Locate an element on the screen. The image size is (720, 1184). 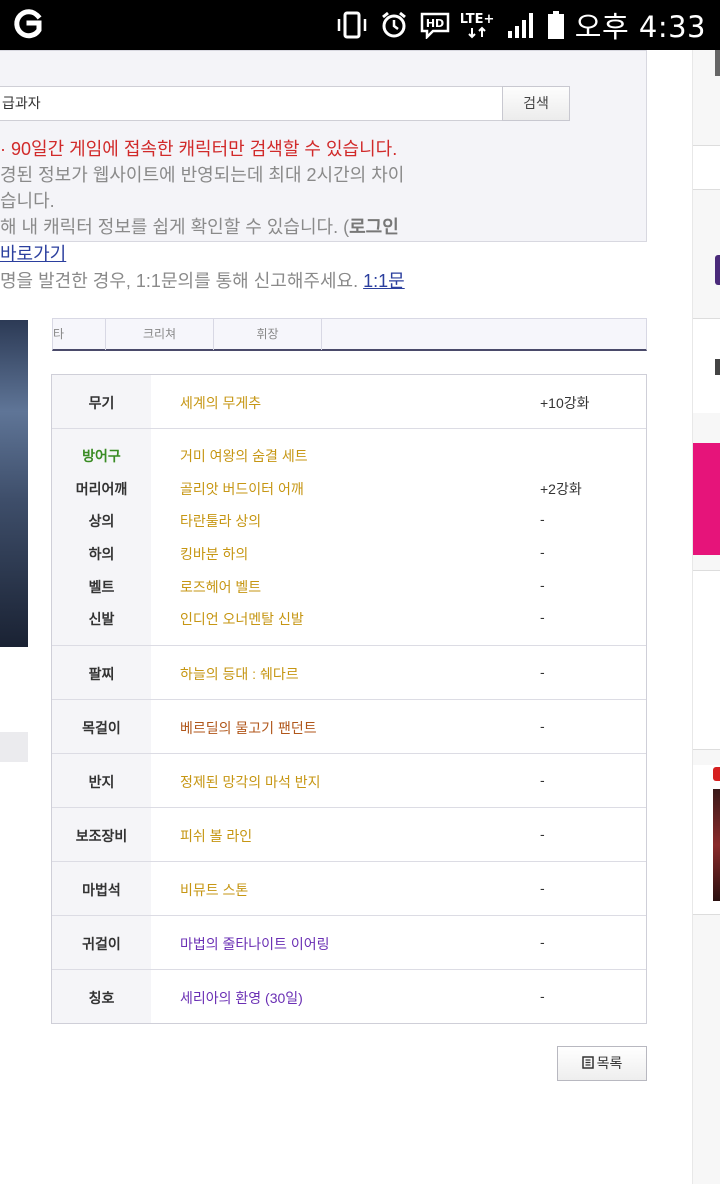
status-bar: HD LTE+ 오후 4:33 is located at coordinates (360, 25).